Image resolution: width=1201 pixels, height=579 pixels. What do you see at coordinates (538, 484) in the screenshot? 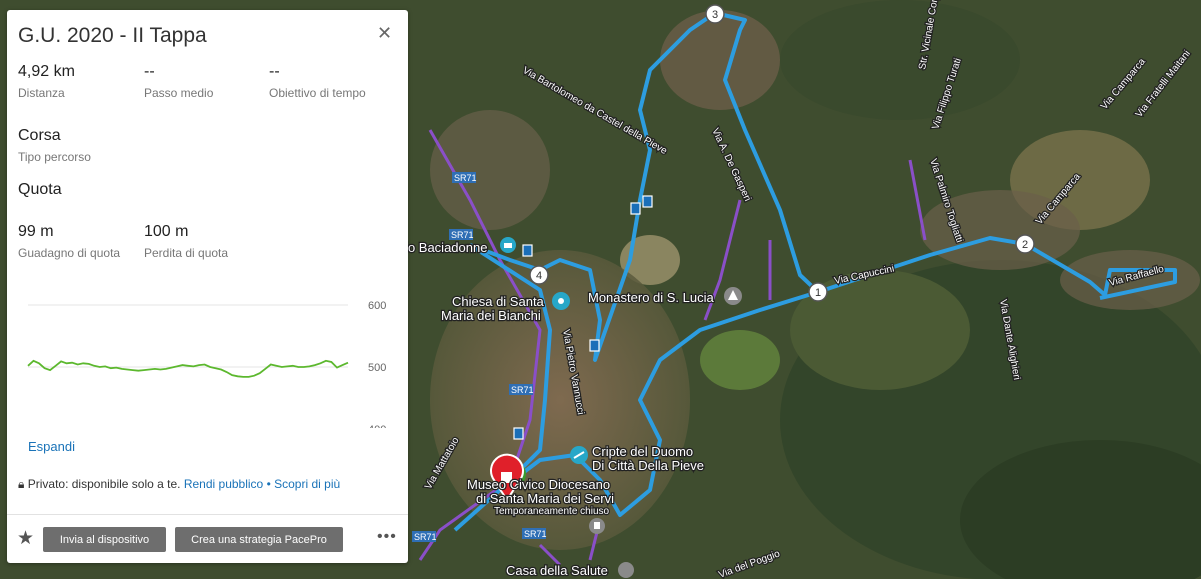
I see `map-label-museo-1: Museo Civico Diocesano` at bounding box center [538, 484].